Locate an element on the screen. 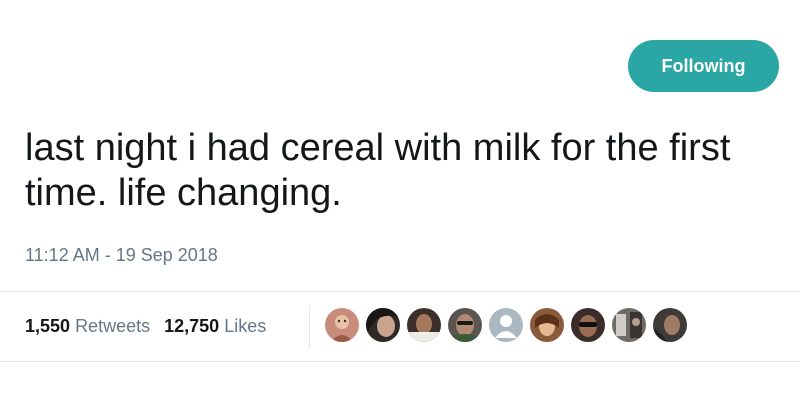 This screenshot has width=800, height=400. avatar-5-default is located at coordinates (506, 325).